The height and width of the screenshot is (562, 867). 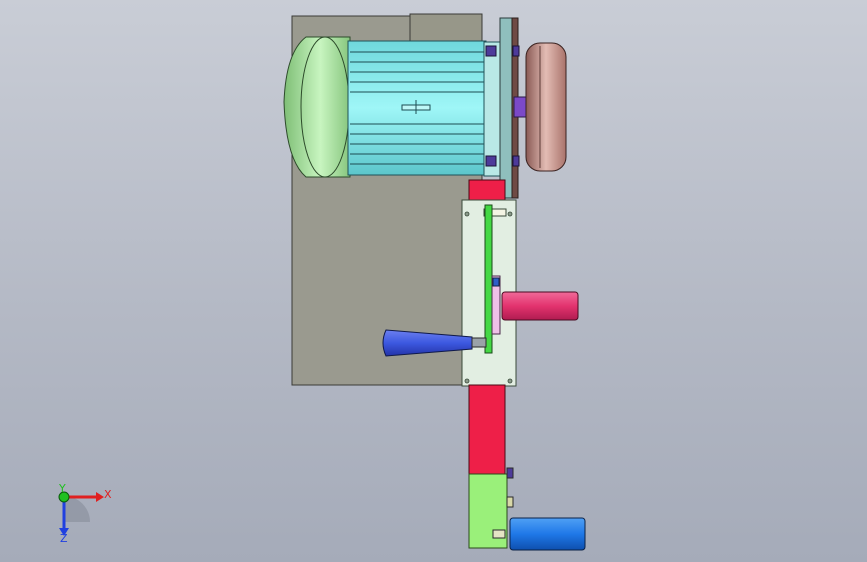 I want to click on z-axis-label: Z, so click(x=64, y=538).